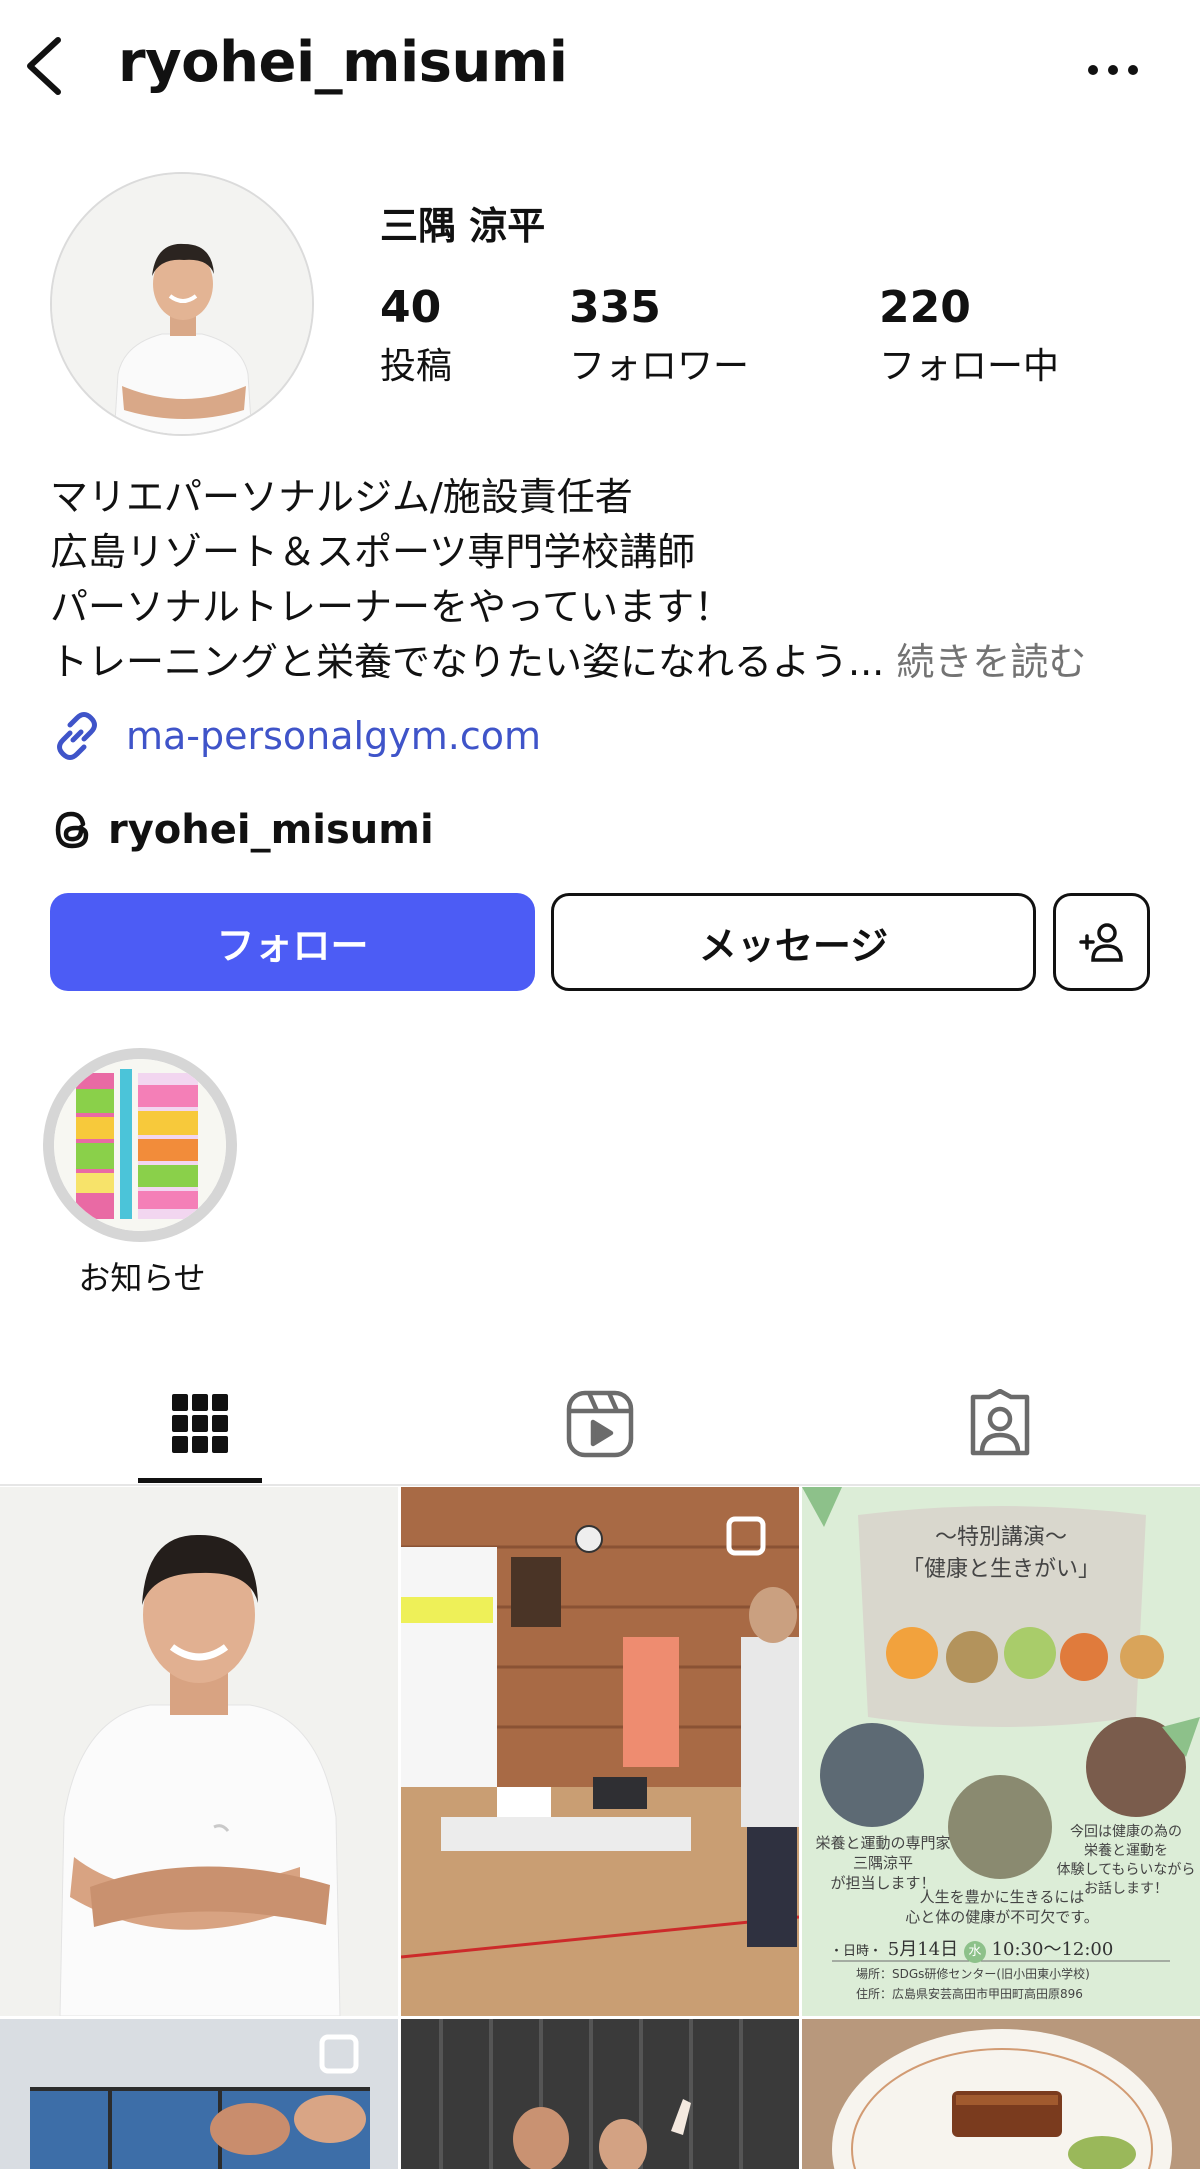 This screenshot has height=2169, width=1200. Describe the element at coordinates (292, 942) in the screenshot. I see `follow-button: フォロー` at that location.